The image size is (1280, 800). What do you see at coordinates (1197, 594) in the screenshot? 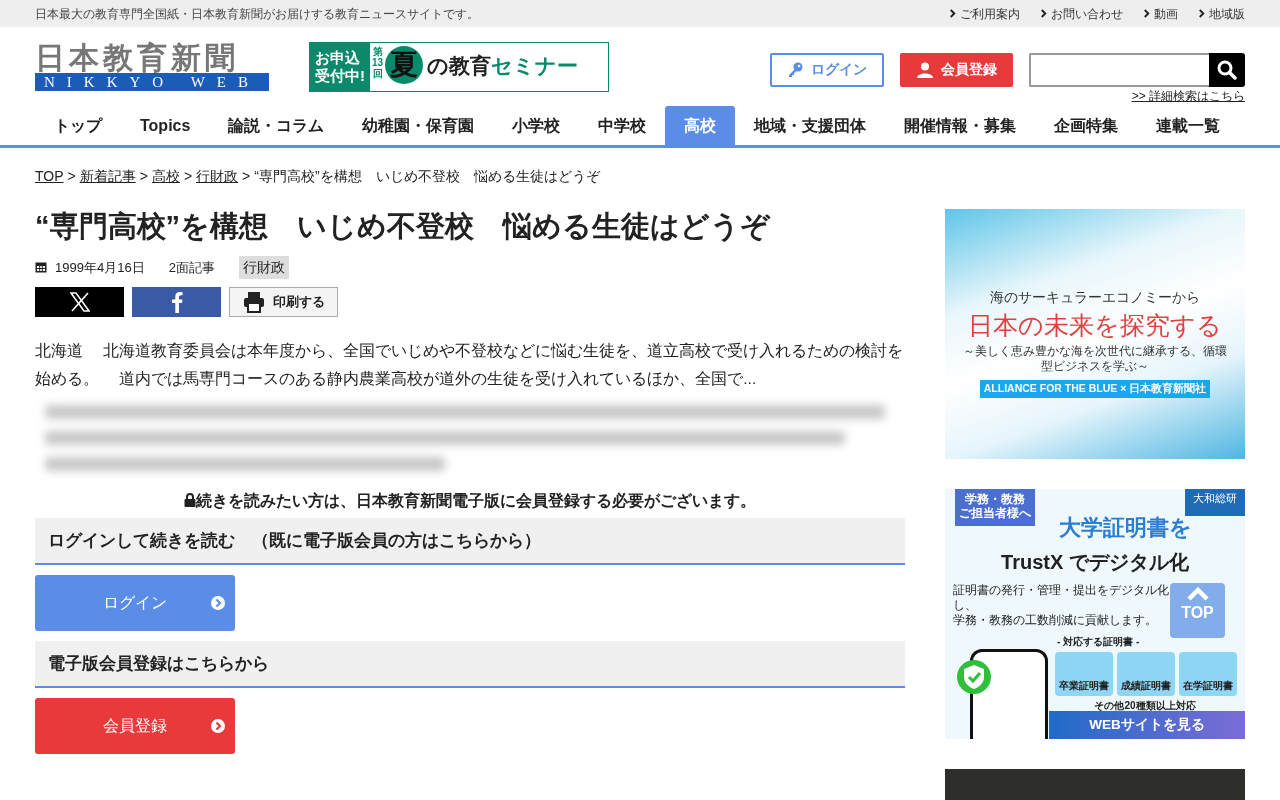
I see `caret-up-icon` at bounding box center [1197, 594].